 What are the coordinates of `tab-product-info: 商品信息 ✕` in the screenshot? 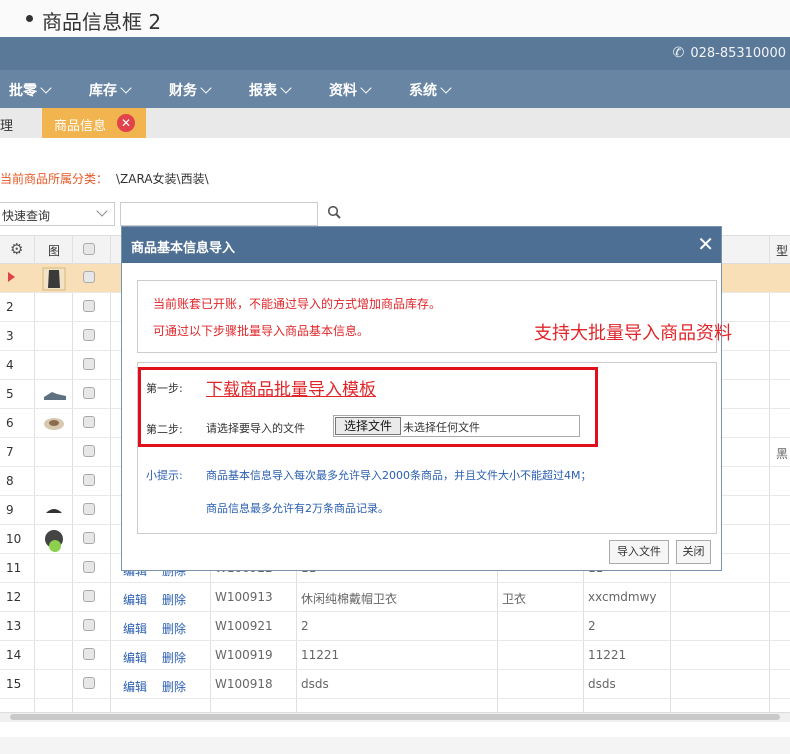 It's located at (94, 123).